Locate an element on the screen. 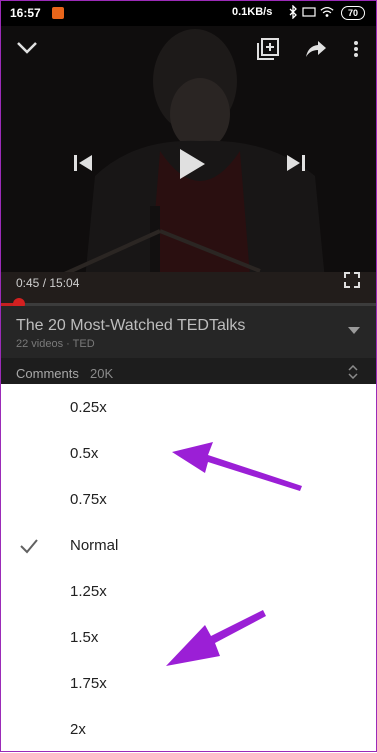 This screenshot has height=753, width=377. speed-option-label: 1.75x is located at coordinates (88, 683).